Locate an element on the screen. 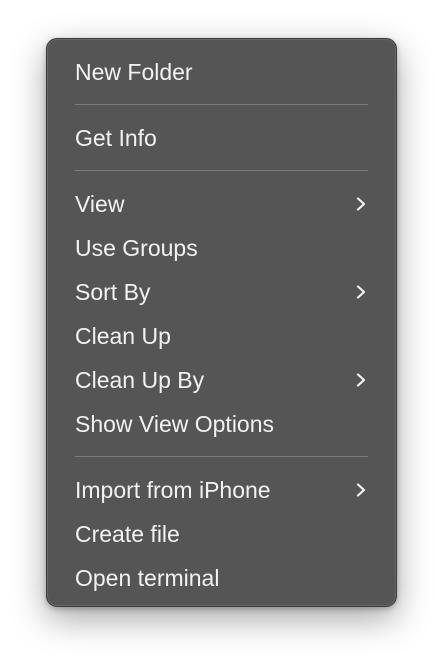  menu-item-label: Show View Options is located at coordinates (175, 424).